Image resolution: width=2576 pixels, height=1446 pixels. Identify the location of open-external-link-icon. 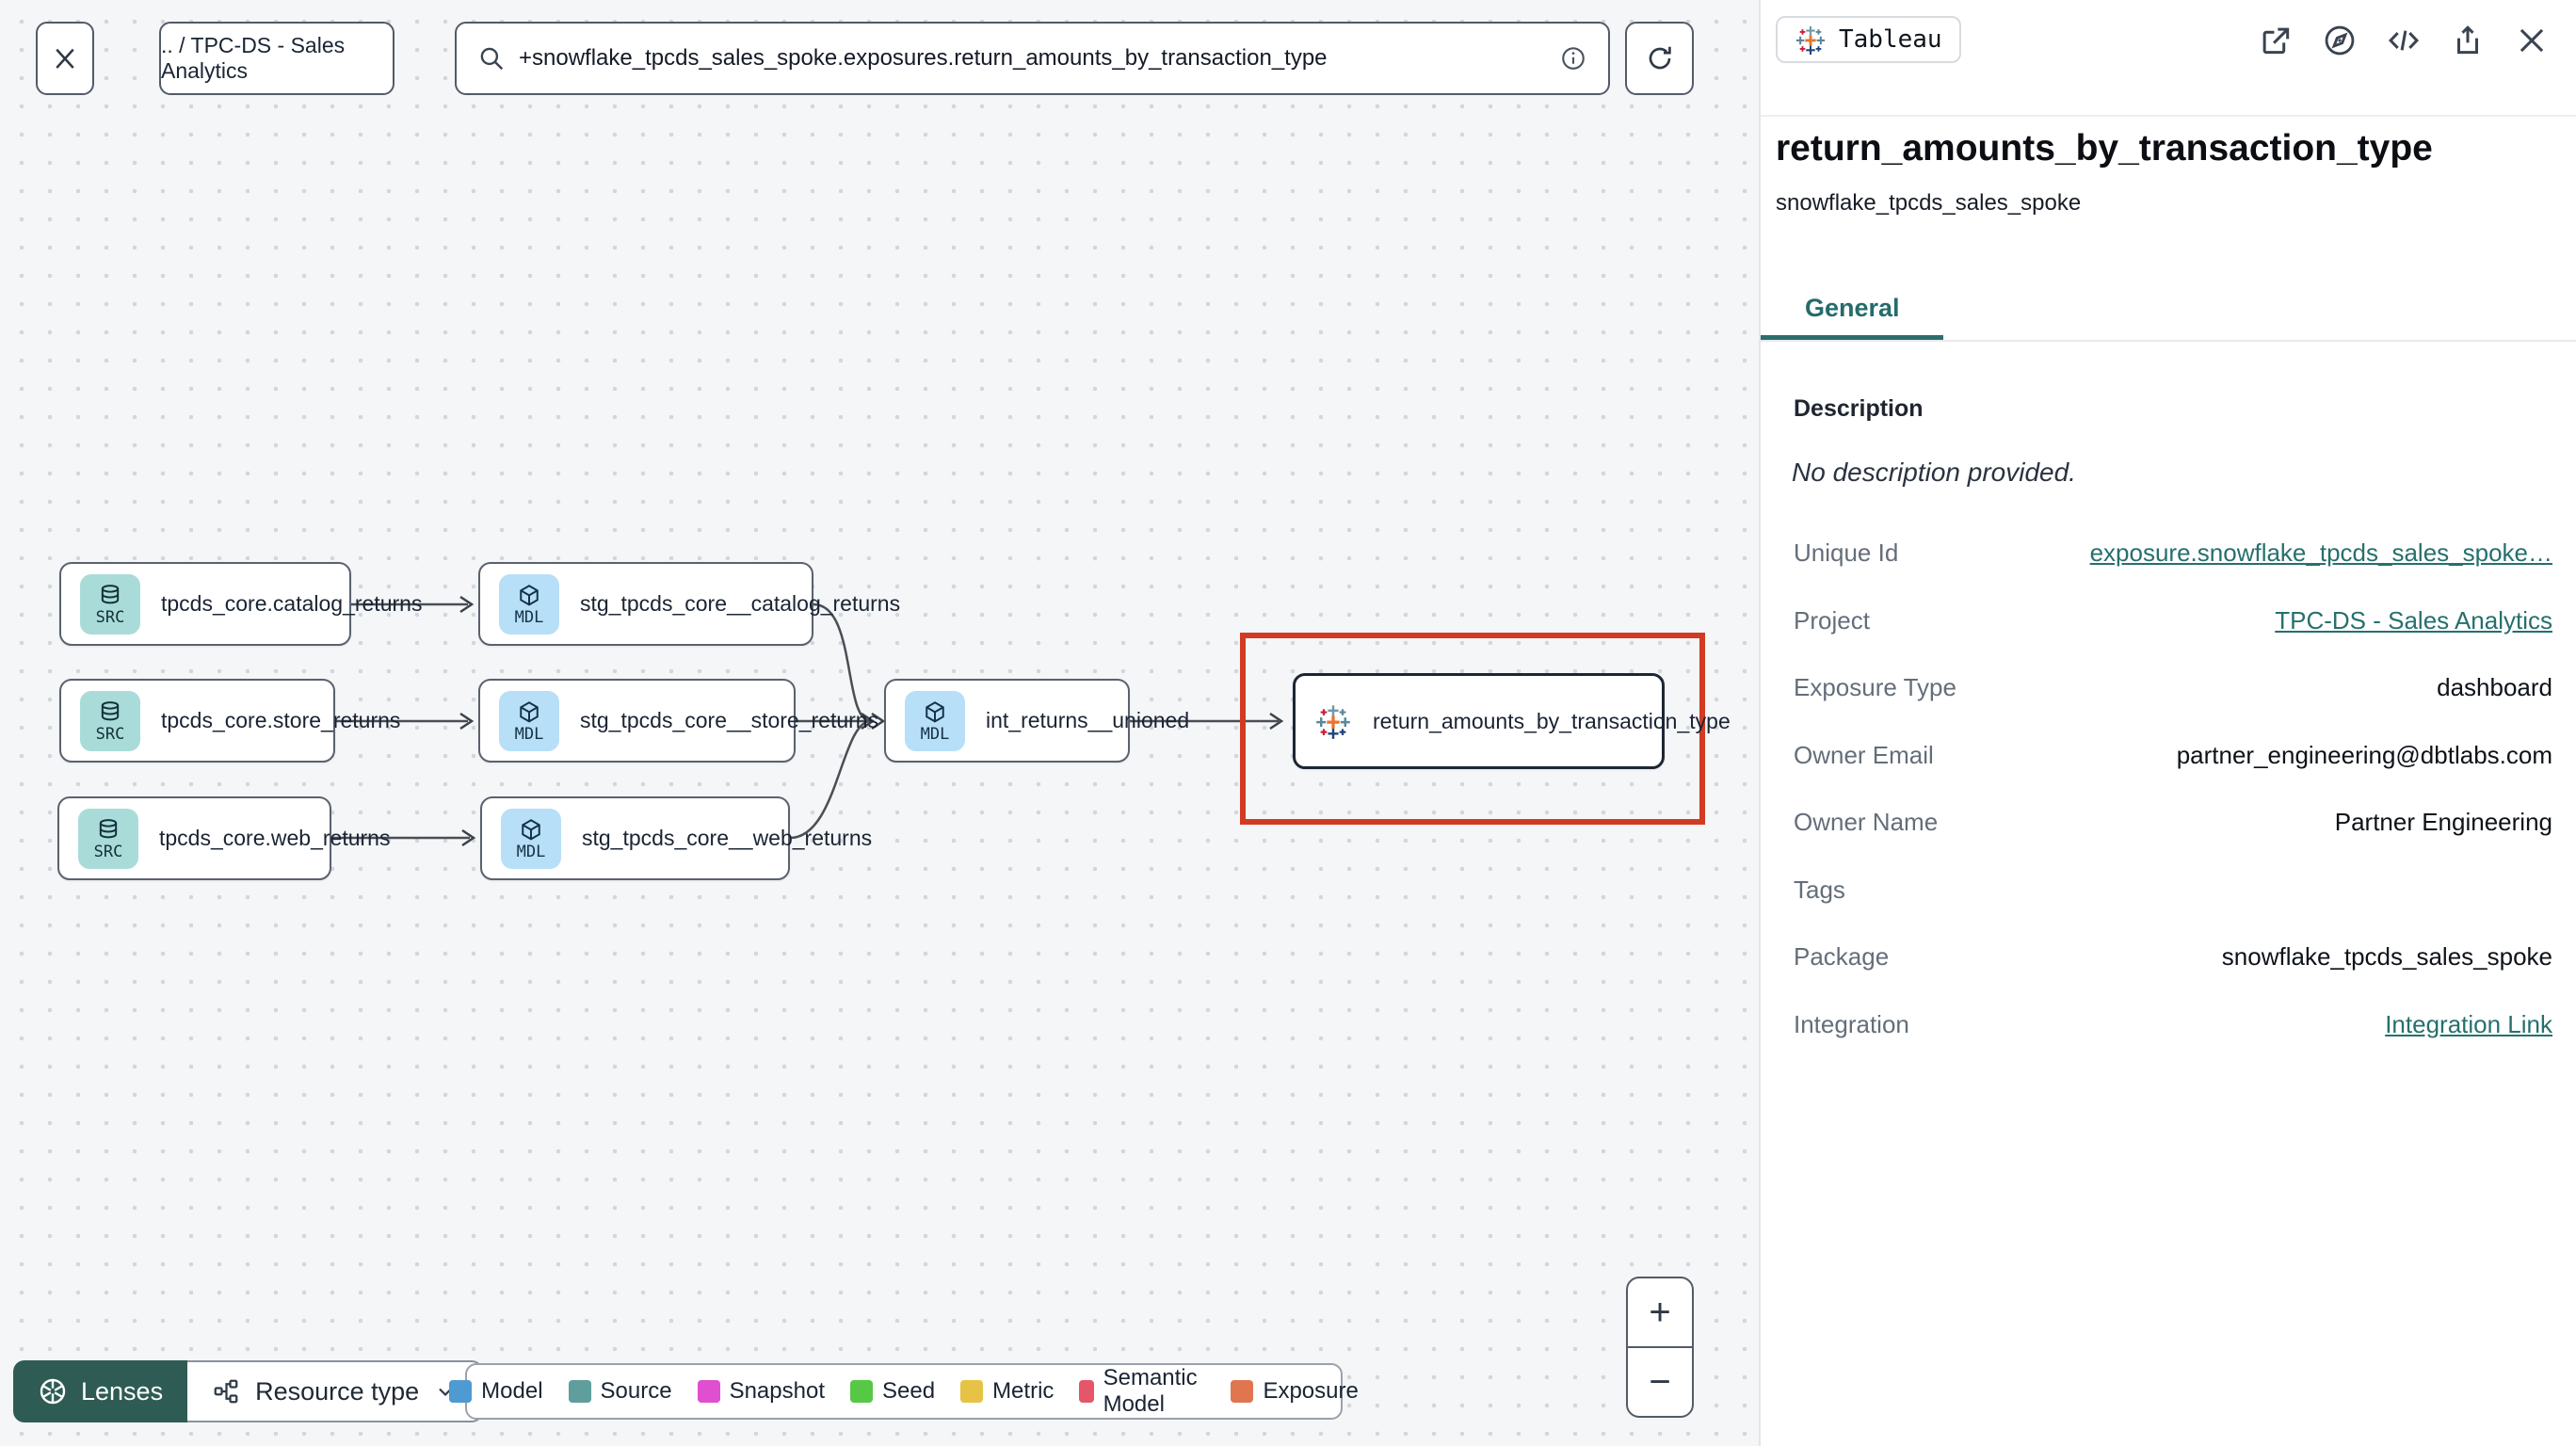
(2276, 40).